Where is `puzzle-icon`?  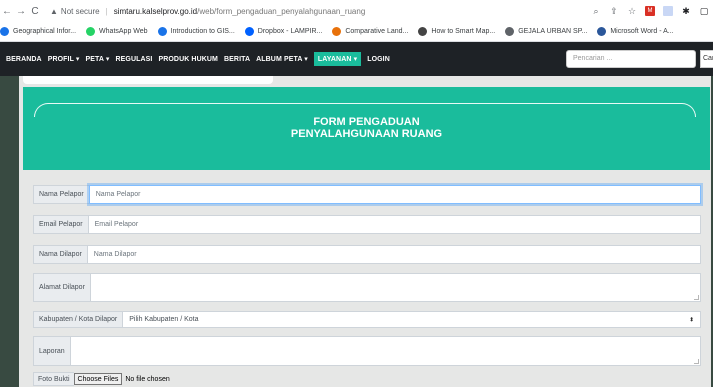
puzzle-icon is located at coordinates (668, 11).